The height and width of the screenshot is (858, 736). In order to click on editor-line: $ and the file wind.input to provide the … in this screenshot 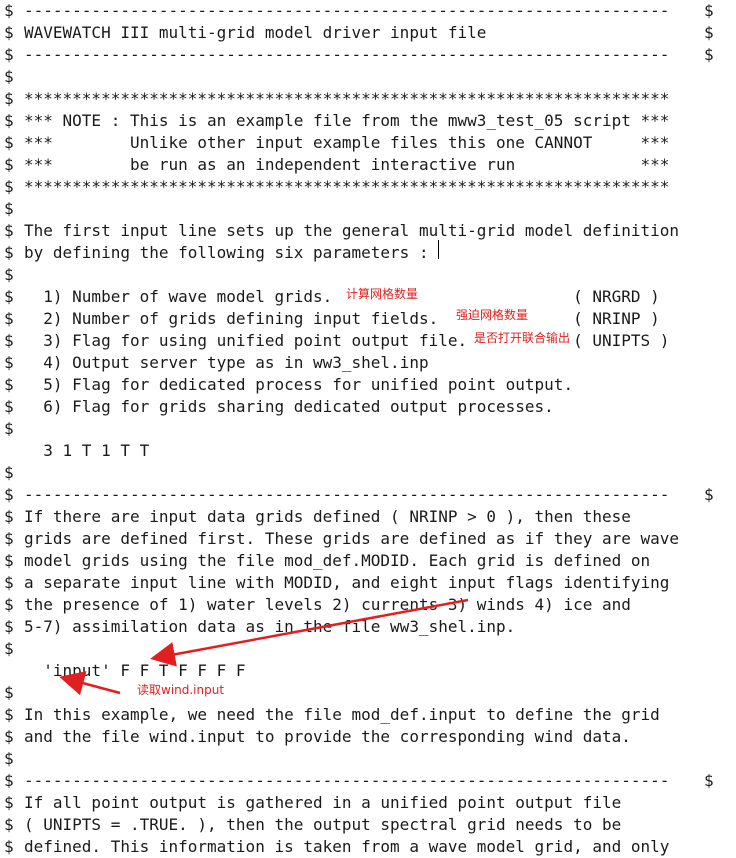, I will do `click(368, 737)`.